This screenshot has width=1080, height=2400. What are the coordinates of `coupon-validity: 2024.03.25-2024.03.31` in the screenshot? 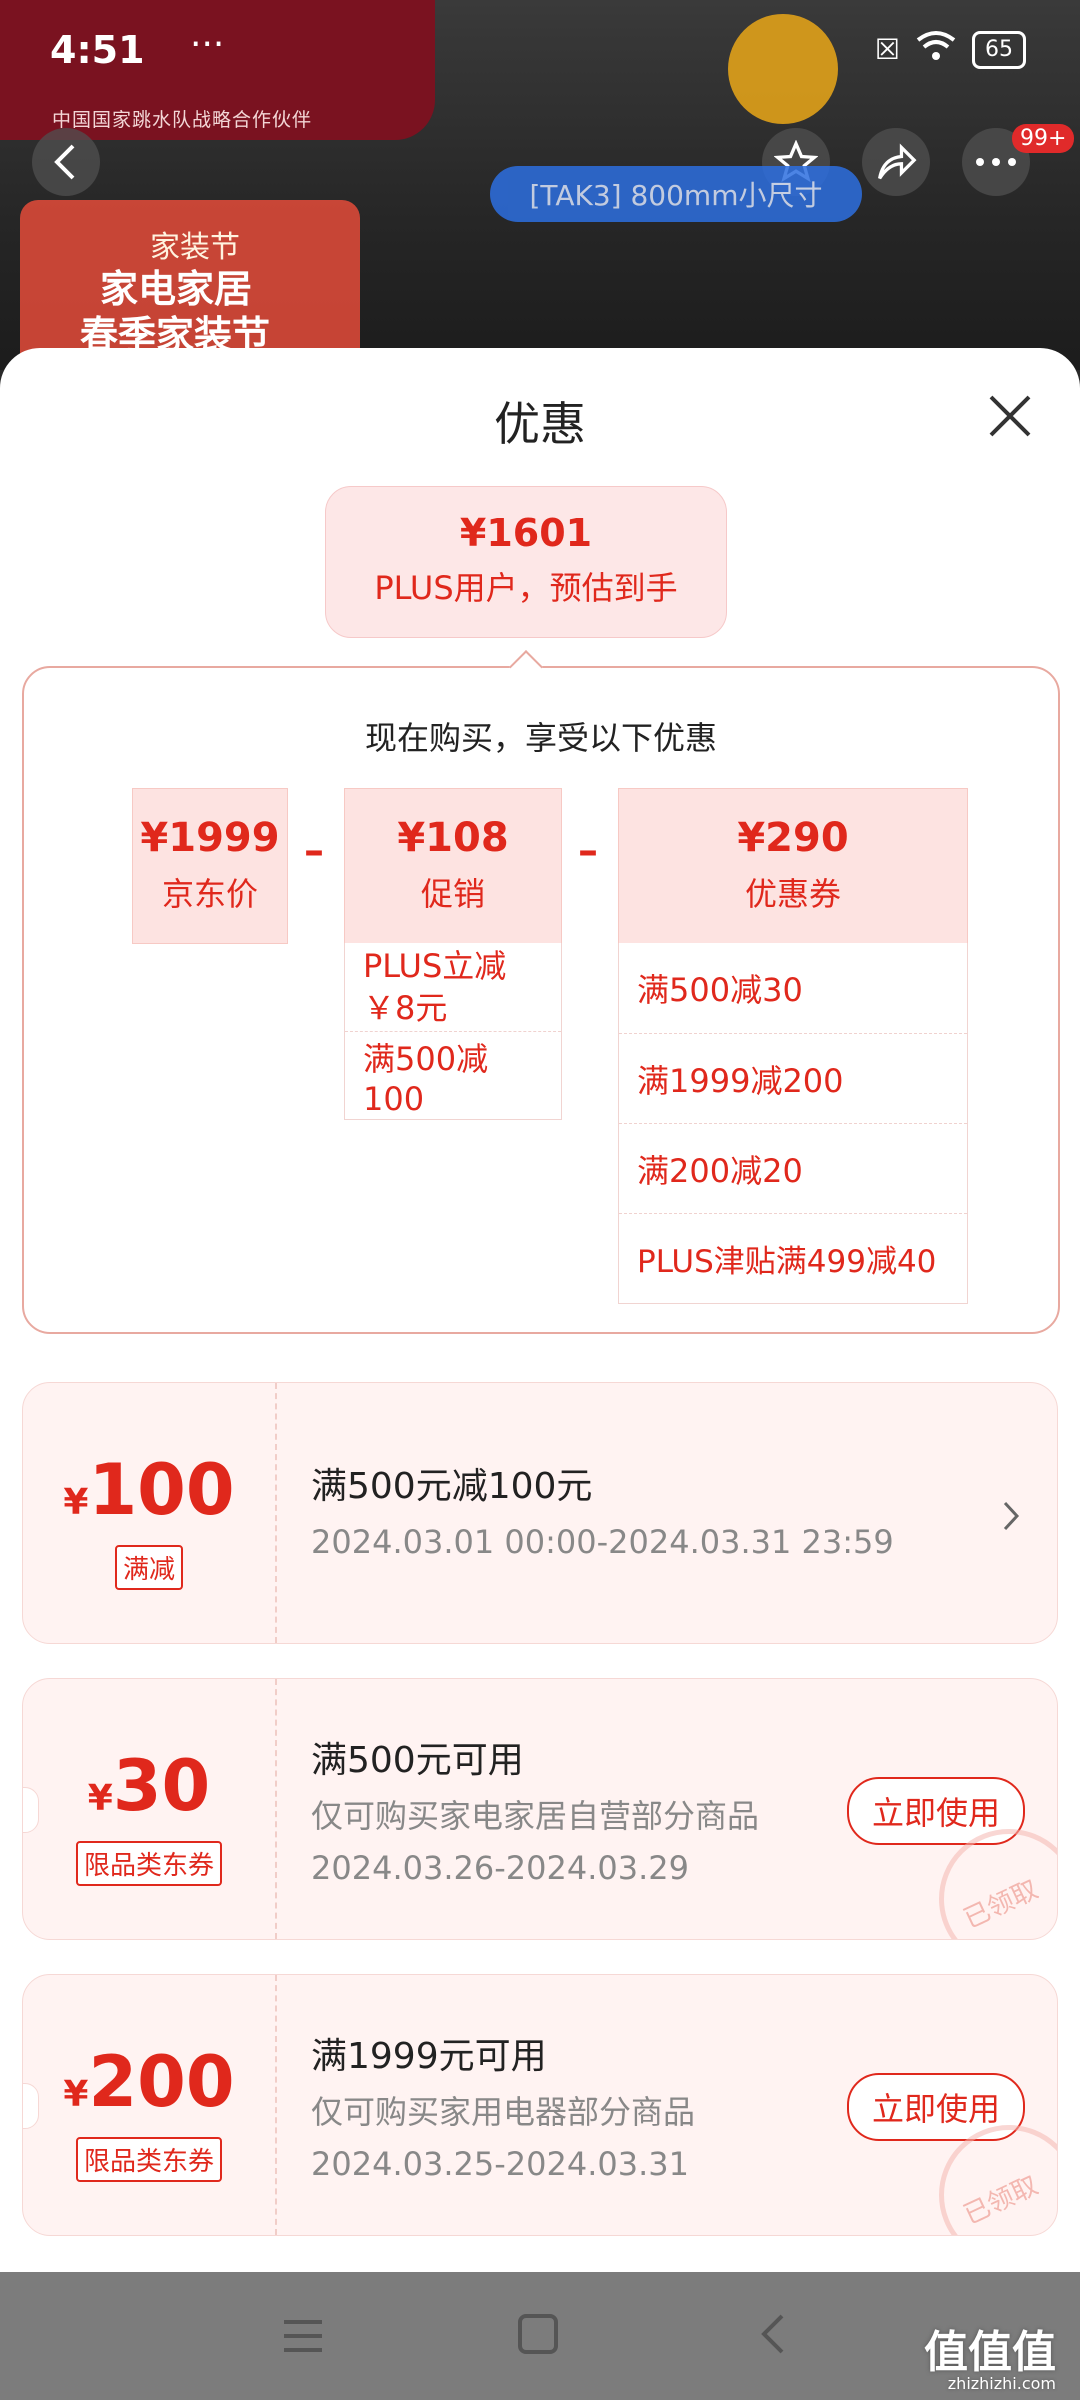 It's located at (500, 2164).